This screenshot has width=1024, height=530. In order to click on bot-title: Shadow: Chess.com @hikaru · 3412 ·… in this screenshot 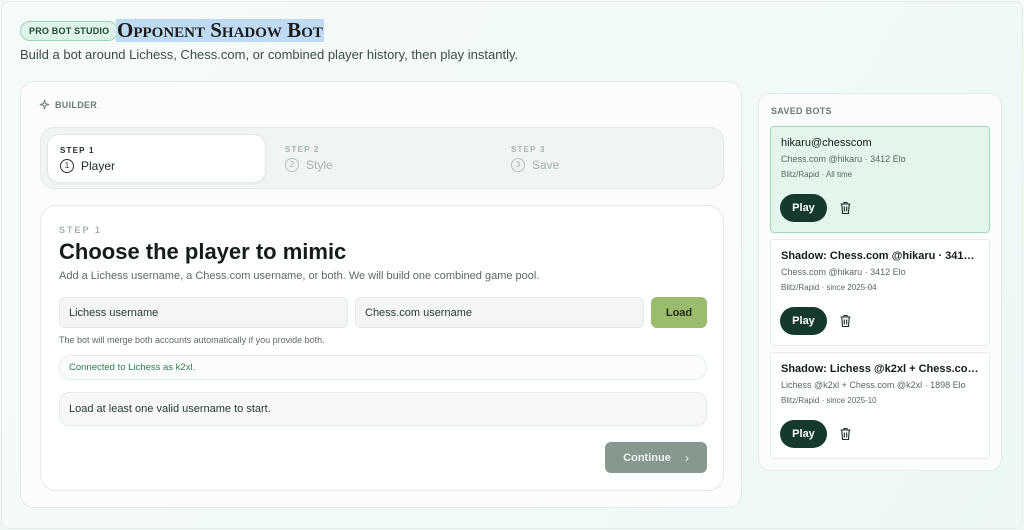, I will do `click(880, 256)`.